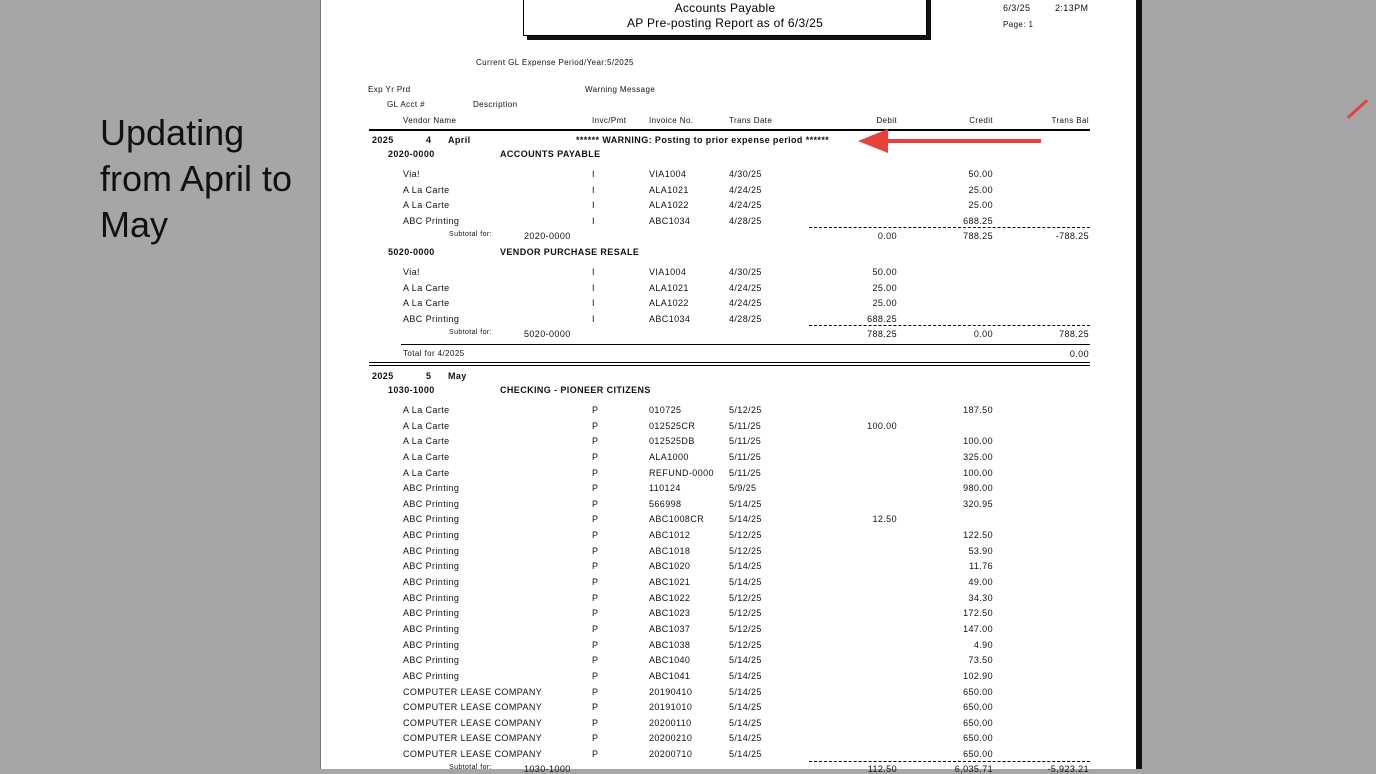 The width and height of the screenshot is (1376, 774). What do you see at coordinates (980, 174) in the screenshot?
I see `cell-credit: 50.00` at bounding box center [980, 174].